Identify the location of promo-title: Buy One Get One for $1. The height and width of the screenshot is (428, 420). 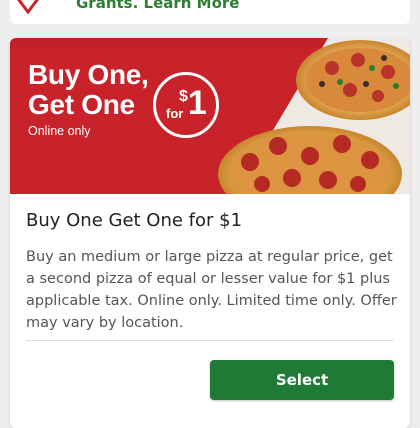
(134, 220).